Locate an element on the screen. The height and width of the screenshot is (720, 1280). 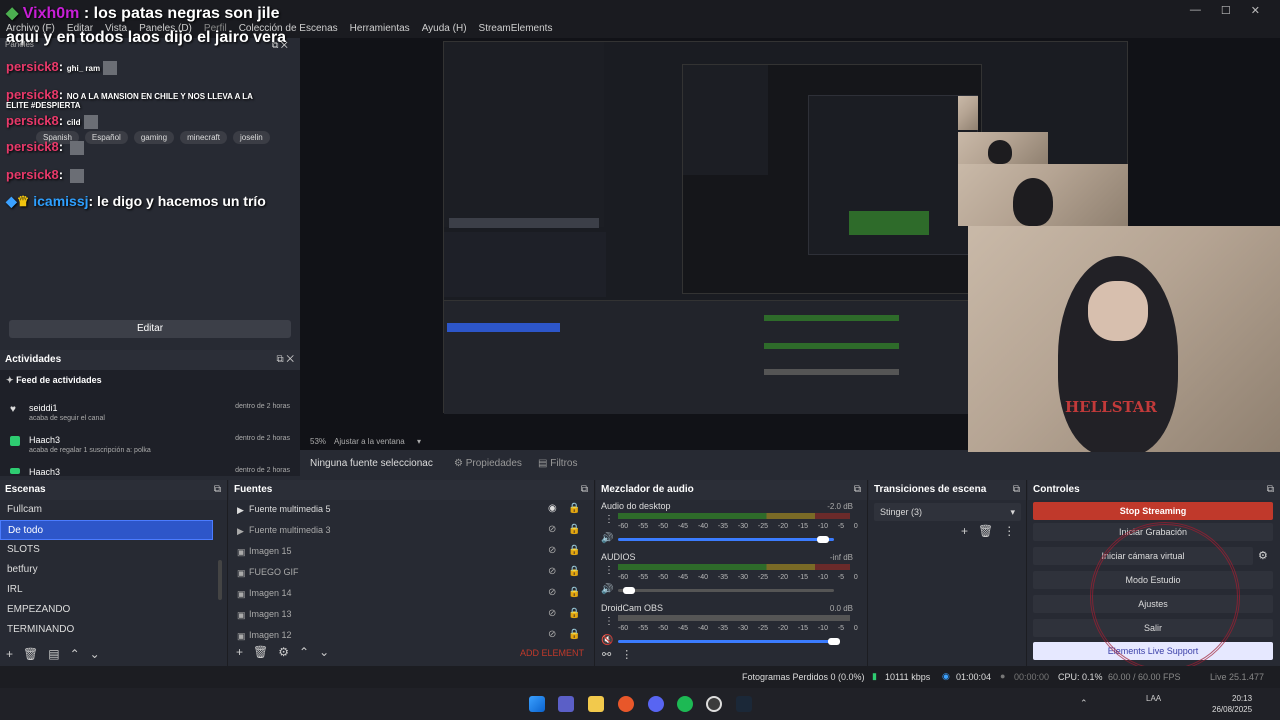
transition-toolbar: + 🗑 ⋮ is located at coordinates (988, 531).